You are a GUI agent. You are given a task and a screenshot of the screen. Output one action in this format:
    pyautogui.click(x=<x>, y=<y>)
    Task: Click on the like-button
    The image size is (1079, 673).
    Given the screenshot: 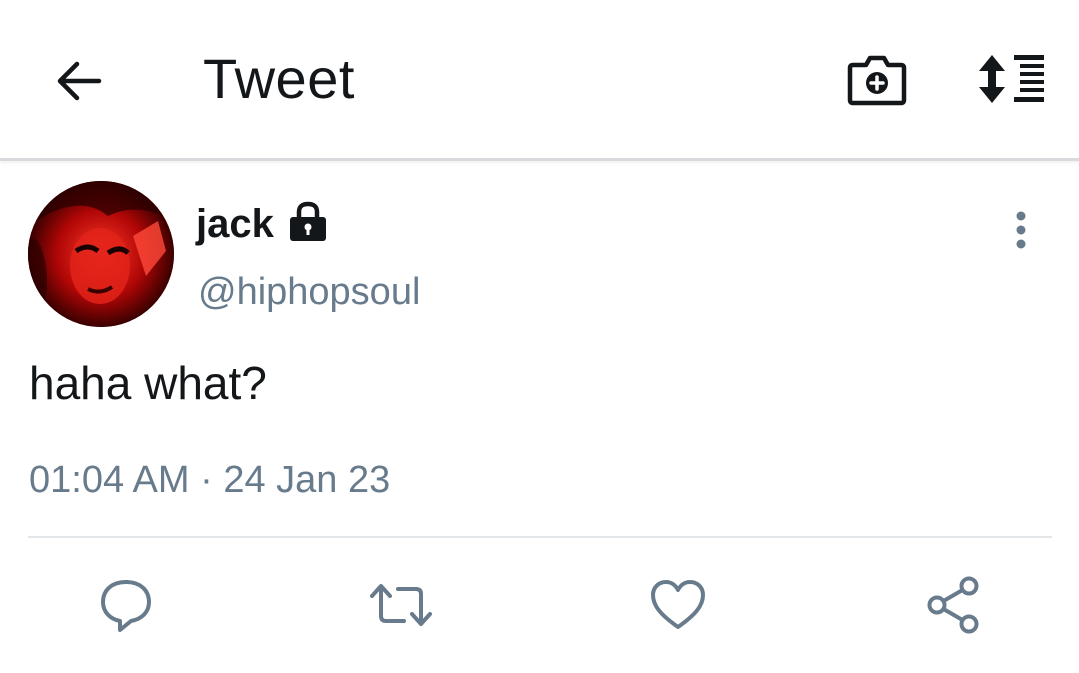 What is the action you would take?
    pyautogui.click(x=678, y=605)
    